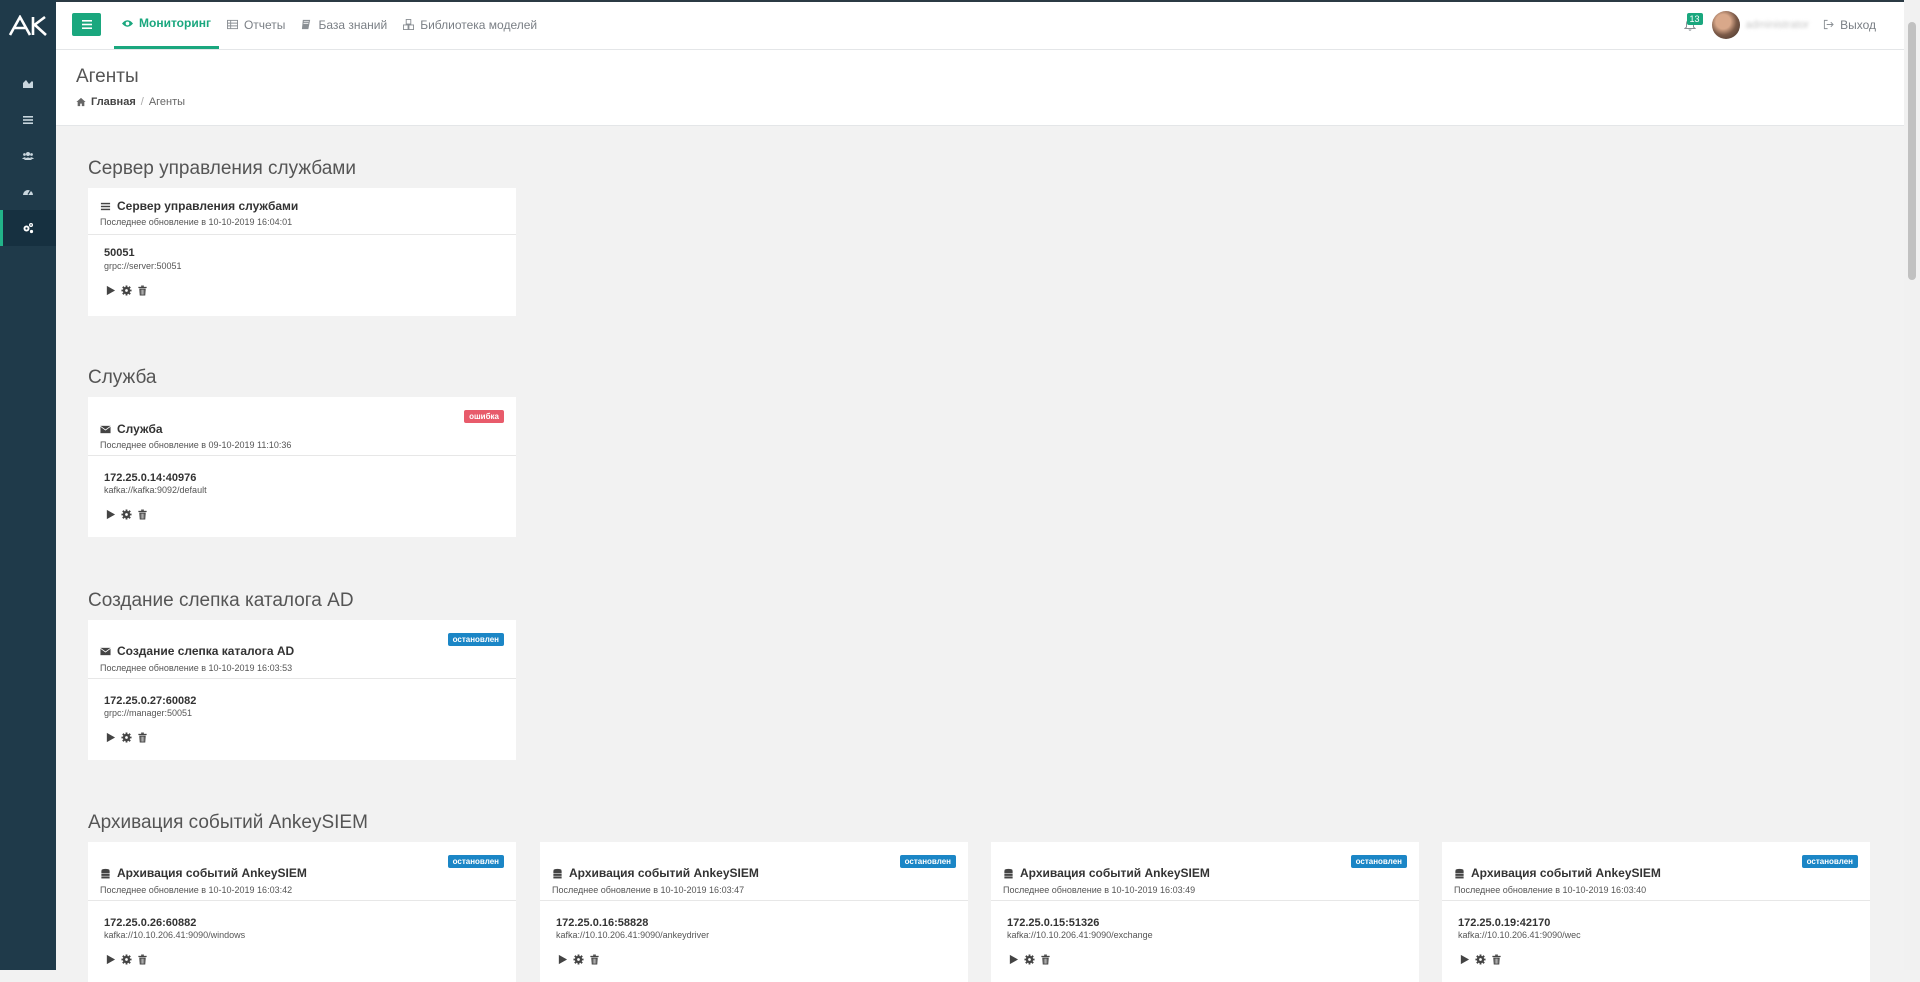  I want to click on nav-tab-reports: Отчеты, so click(256, 24).